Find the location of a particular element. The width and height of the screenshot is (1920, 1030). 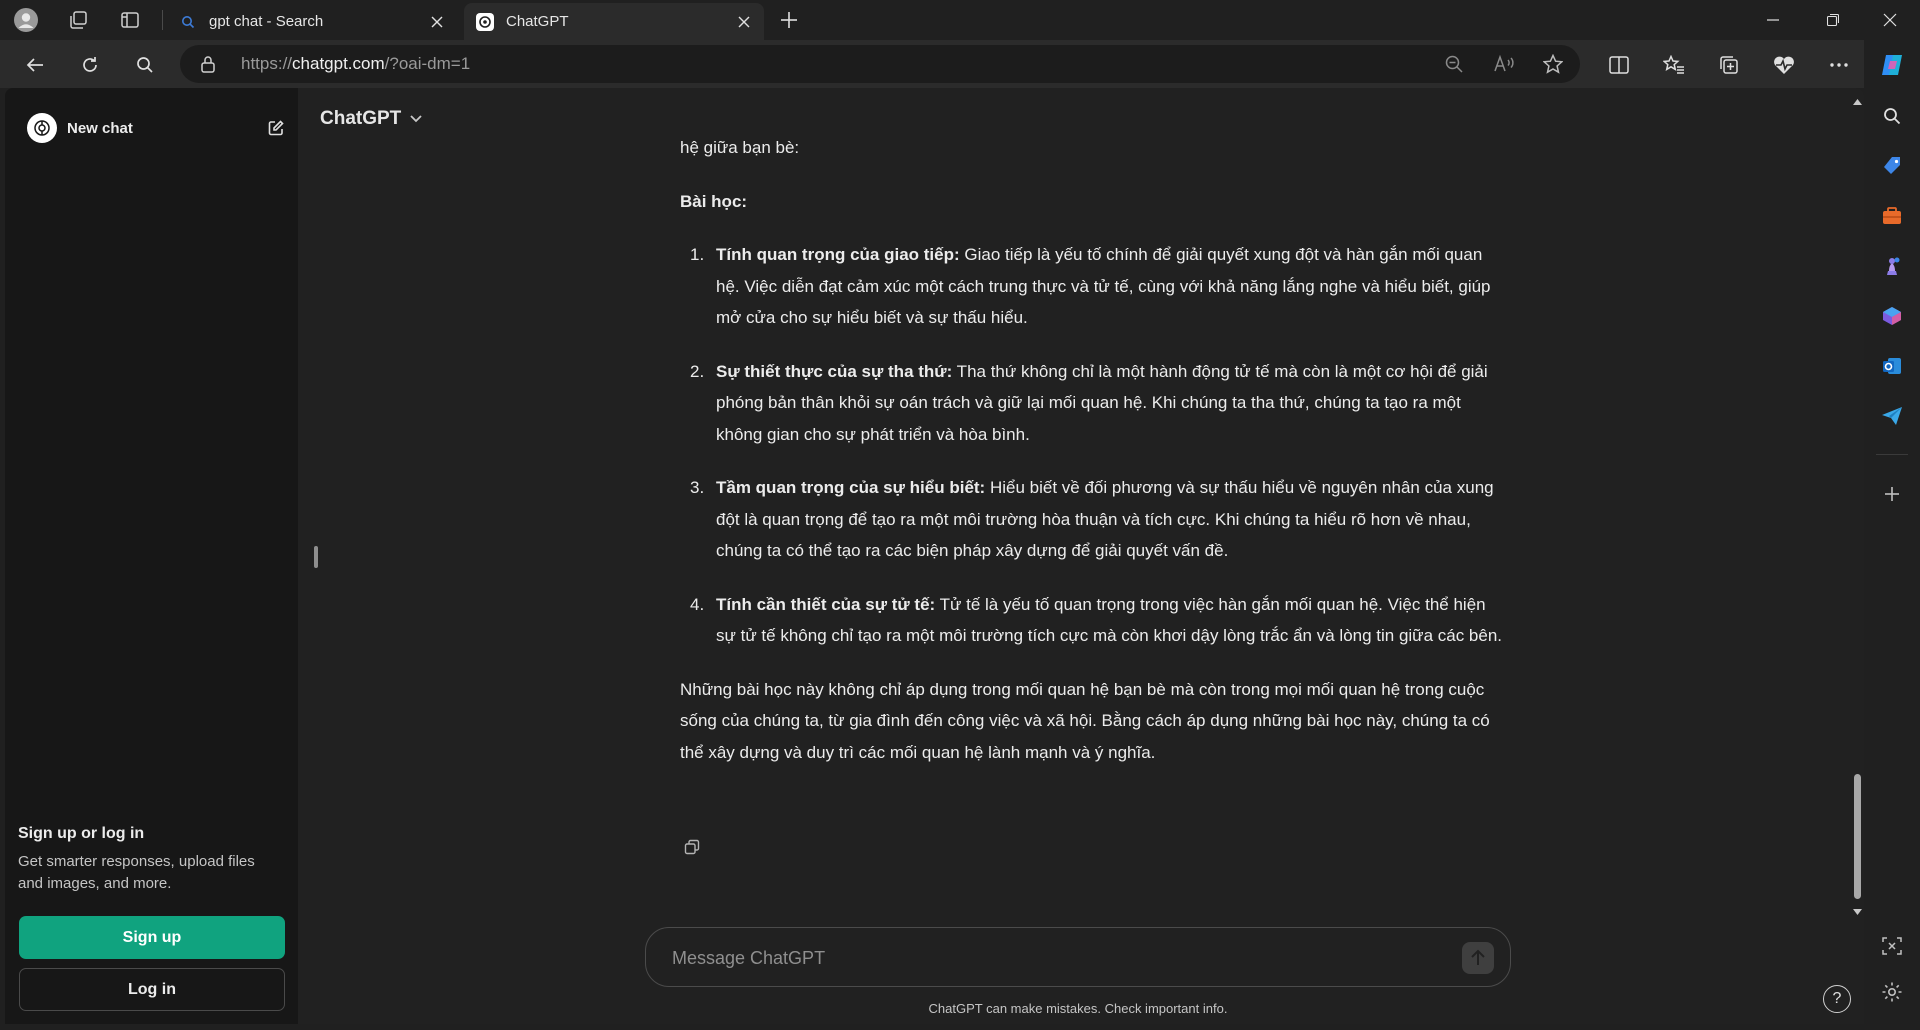

refresh-icon is located at coordinates (90, 65).